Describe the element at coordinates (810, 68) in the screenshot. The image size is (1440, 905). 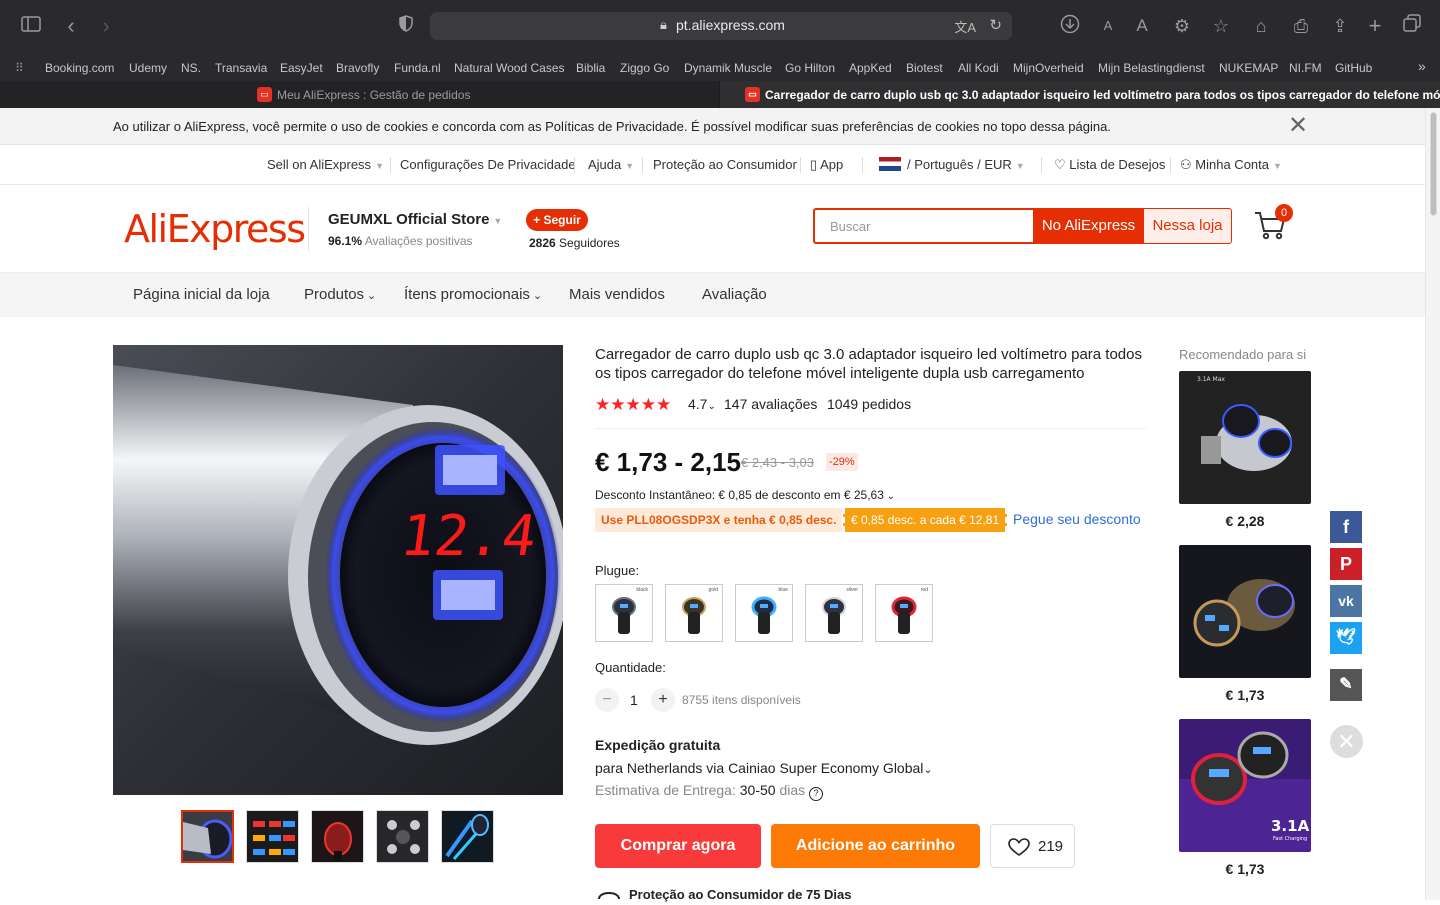
I see `bookmark: Go Hilton` at that location.